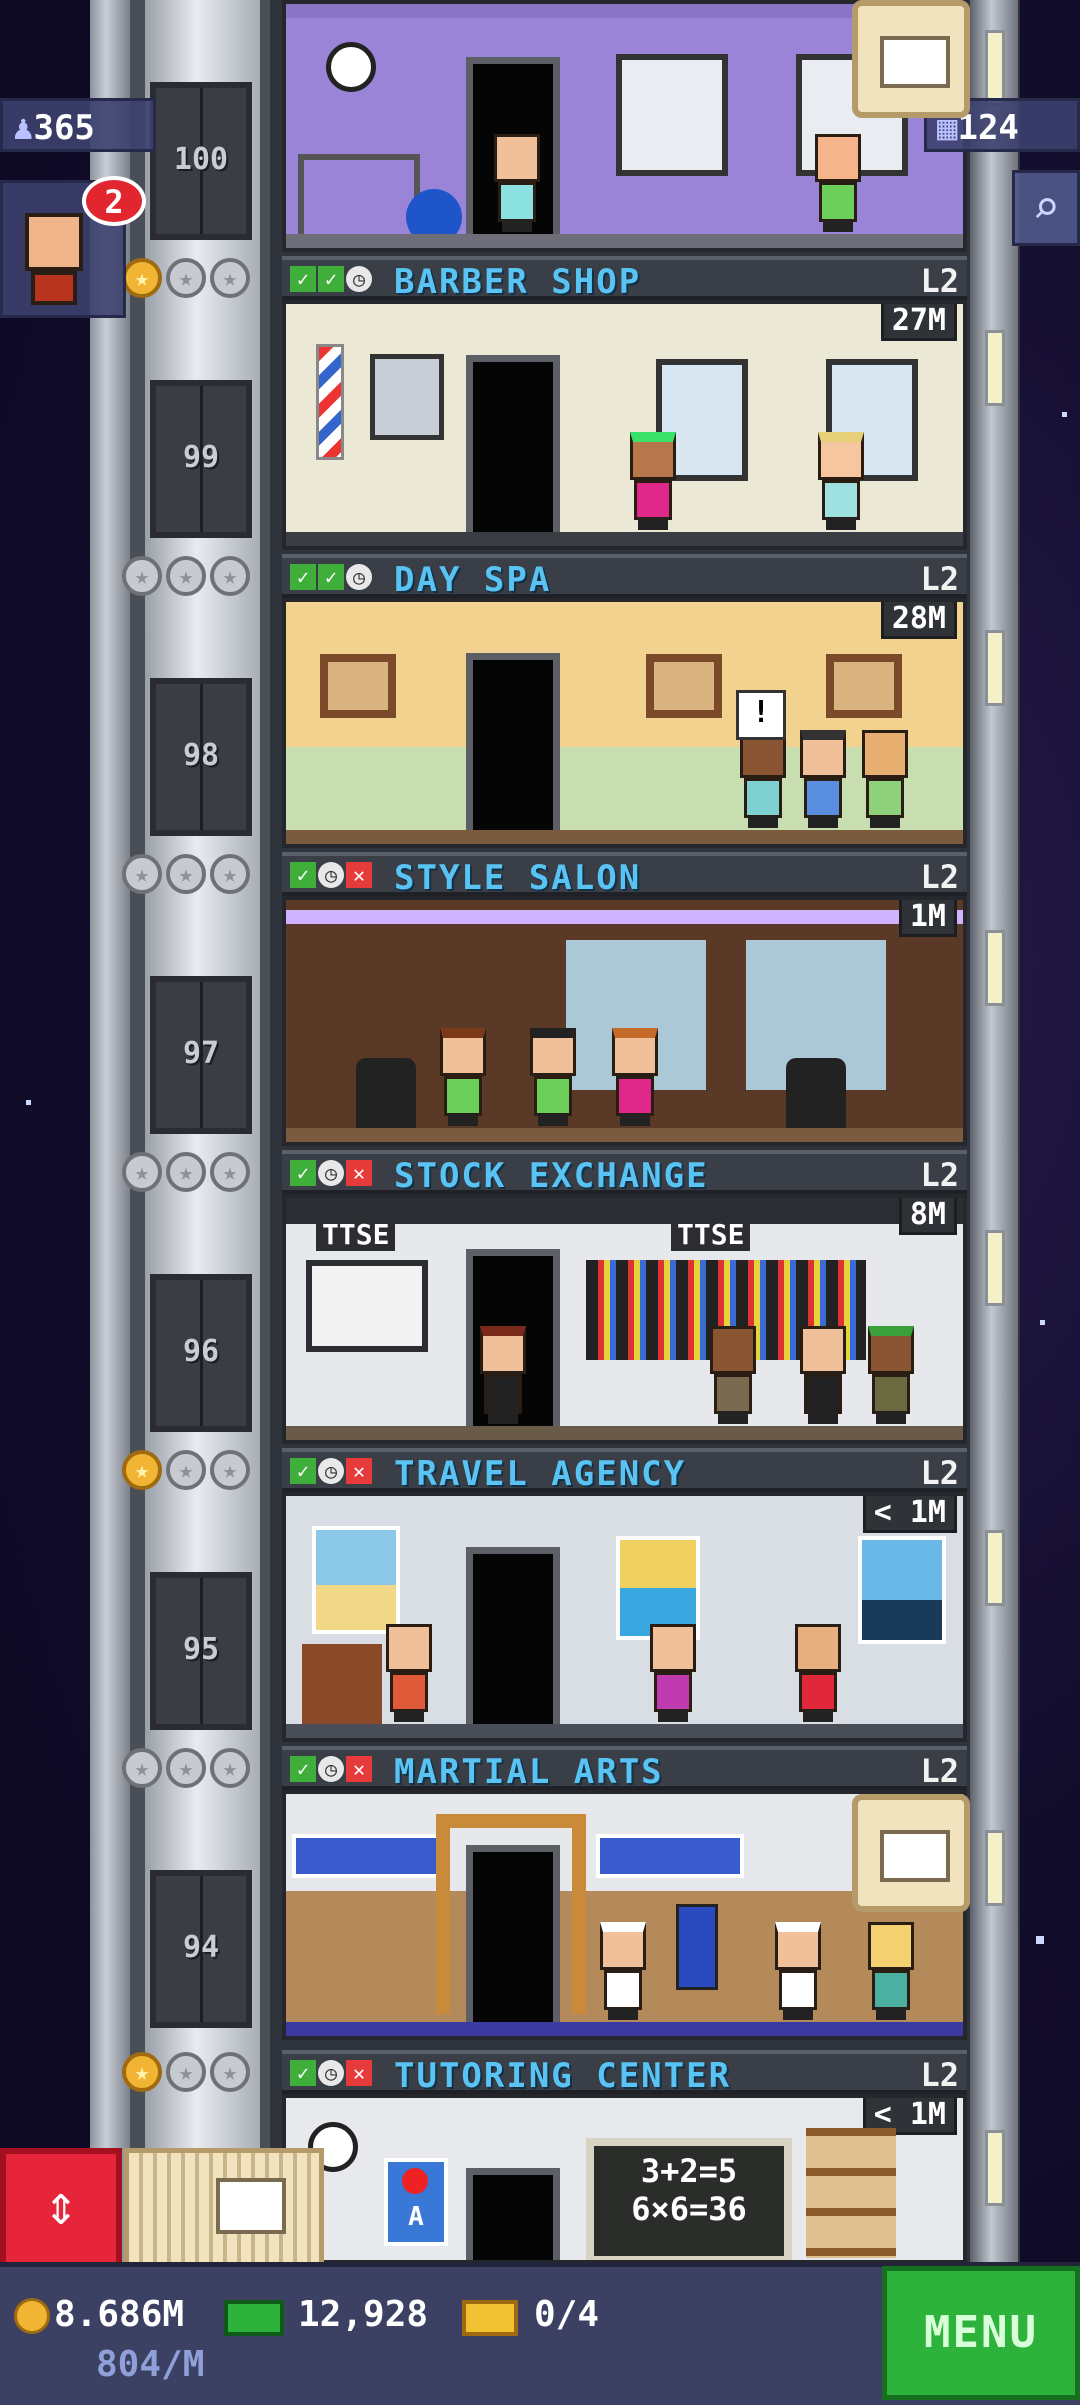  What do you see at coordinates (624, 1319) in the screenshot?
I see `floor-room-stock-exchange: 8M TTSE TTSE` at bounding box center [624, 1319].